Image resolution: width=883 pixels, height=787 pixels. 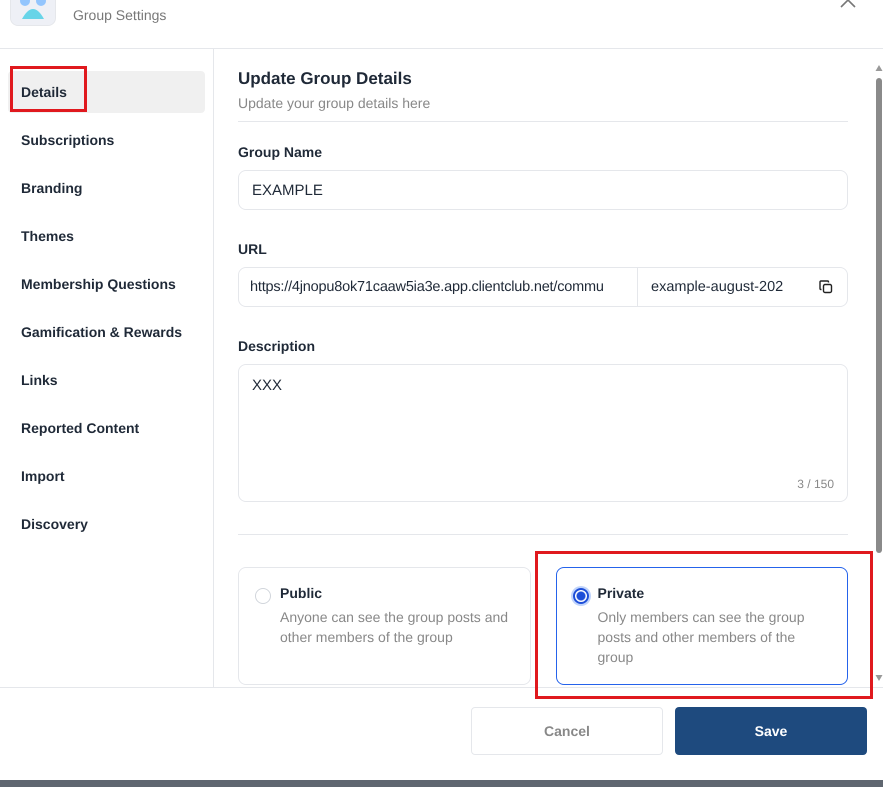 I want to click on sidebar-item: Import, so click(x=106, y=476).